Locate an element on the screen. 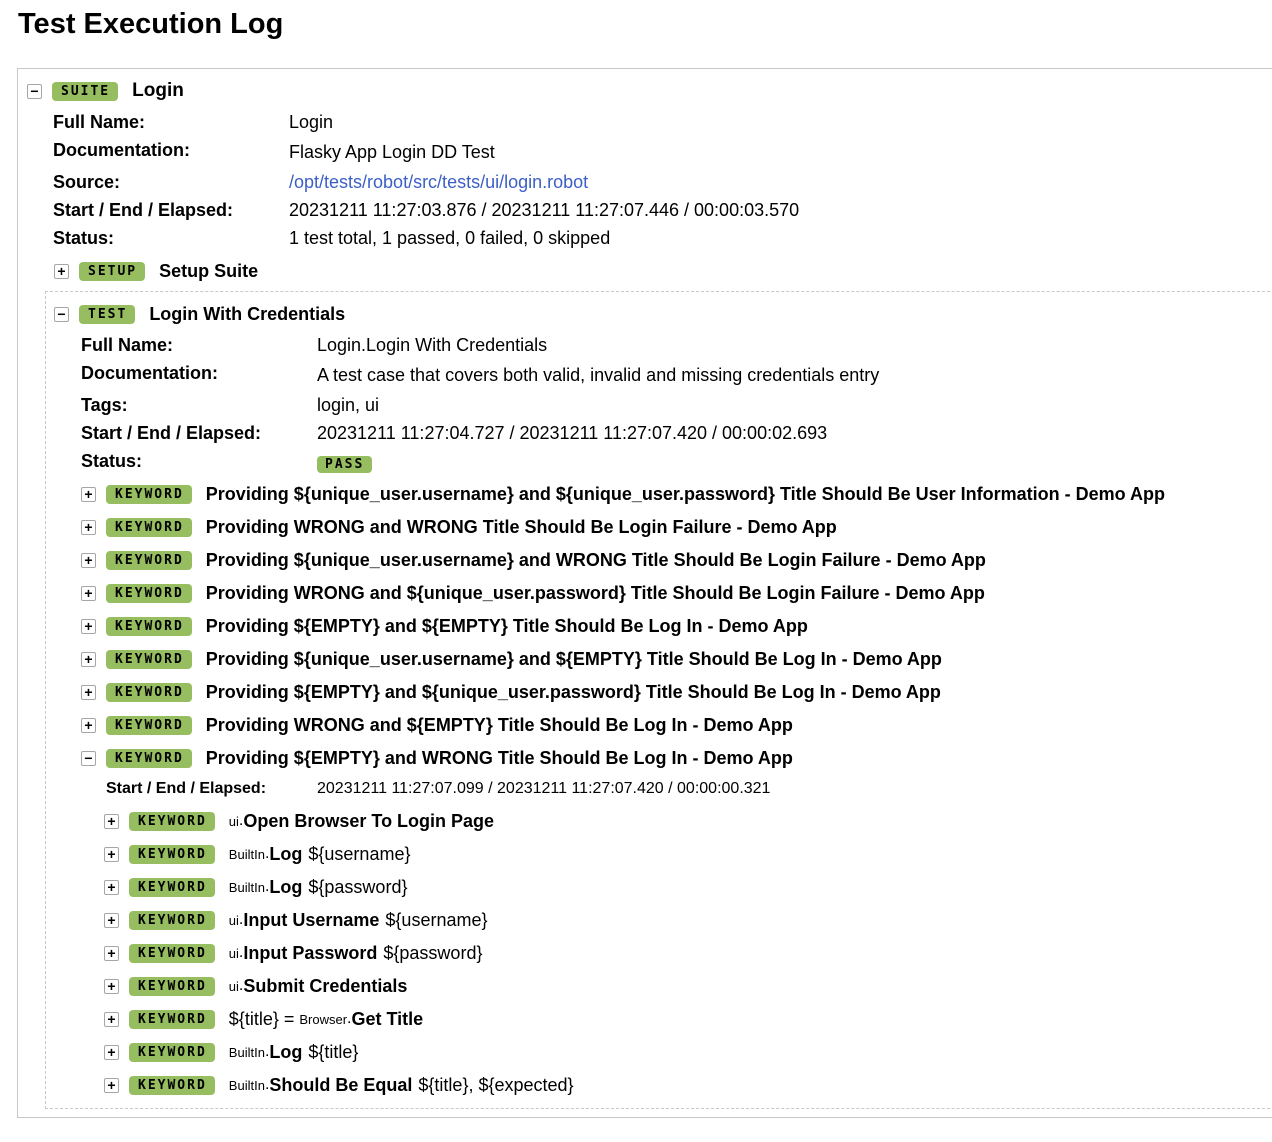  step-arguments: ${title}, ${expected} is located at coordinates (496, 1084).